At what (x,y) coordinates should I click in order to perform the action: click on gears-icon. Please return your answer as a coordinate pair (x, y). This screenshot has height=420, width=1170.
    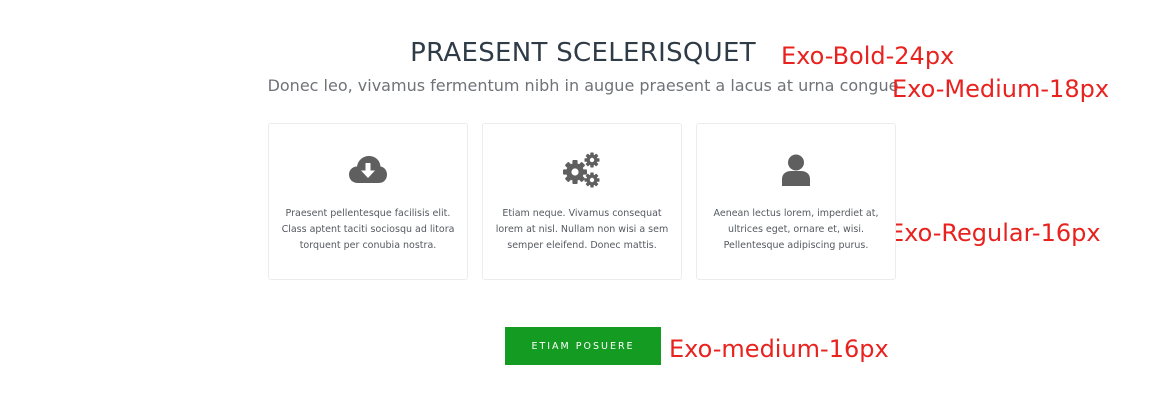
    Looking at the image, I should click on (582, 170).